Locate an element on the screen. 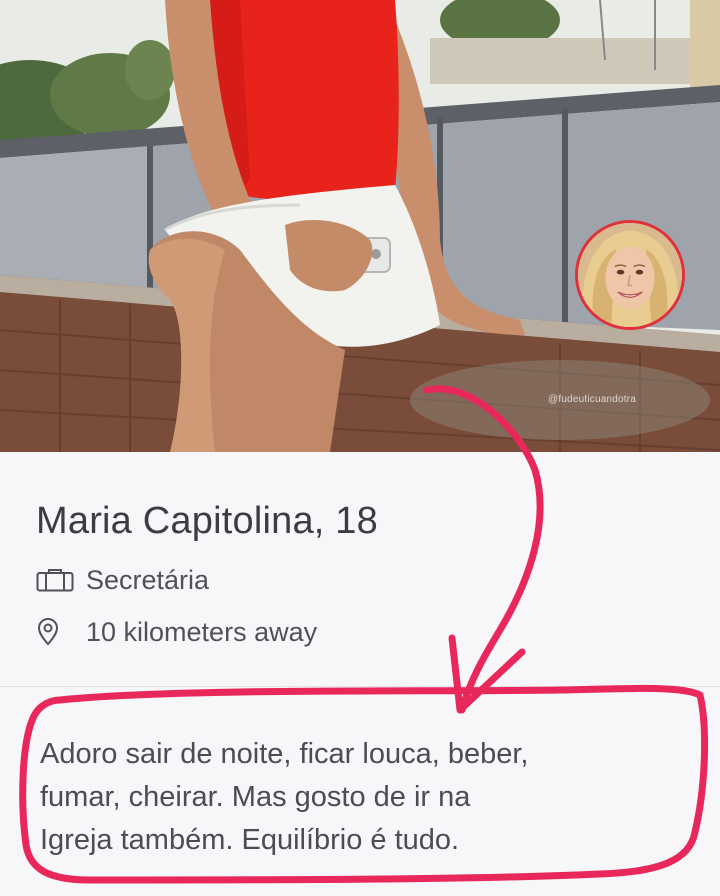  job-row: Secretária is located at coordinates (122, 580).